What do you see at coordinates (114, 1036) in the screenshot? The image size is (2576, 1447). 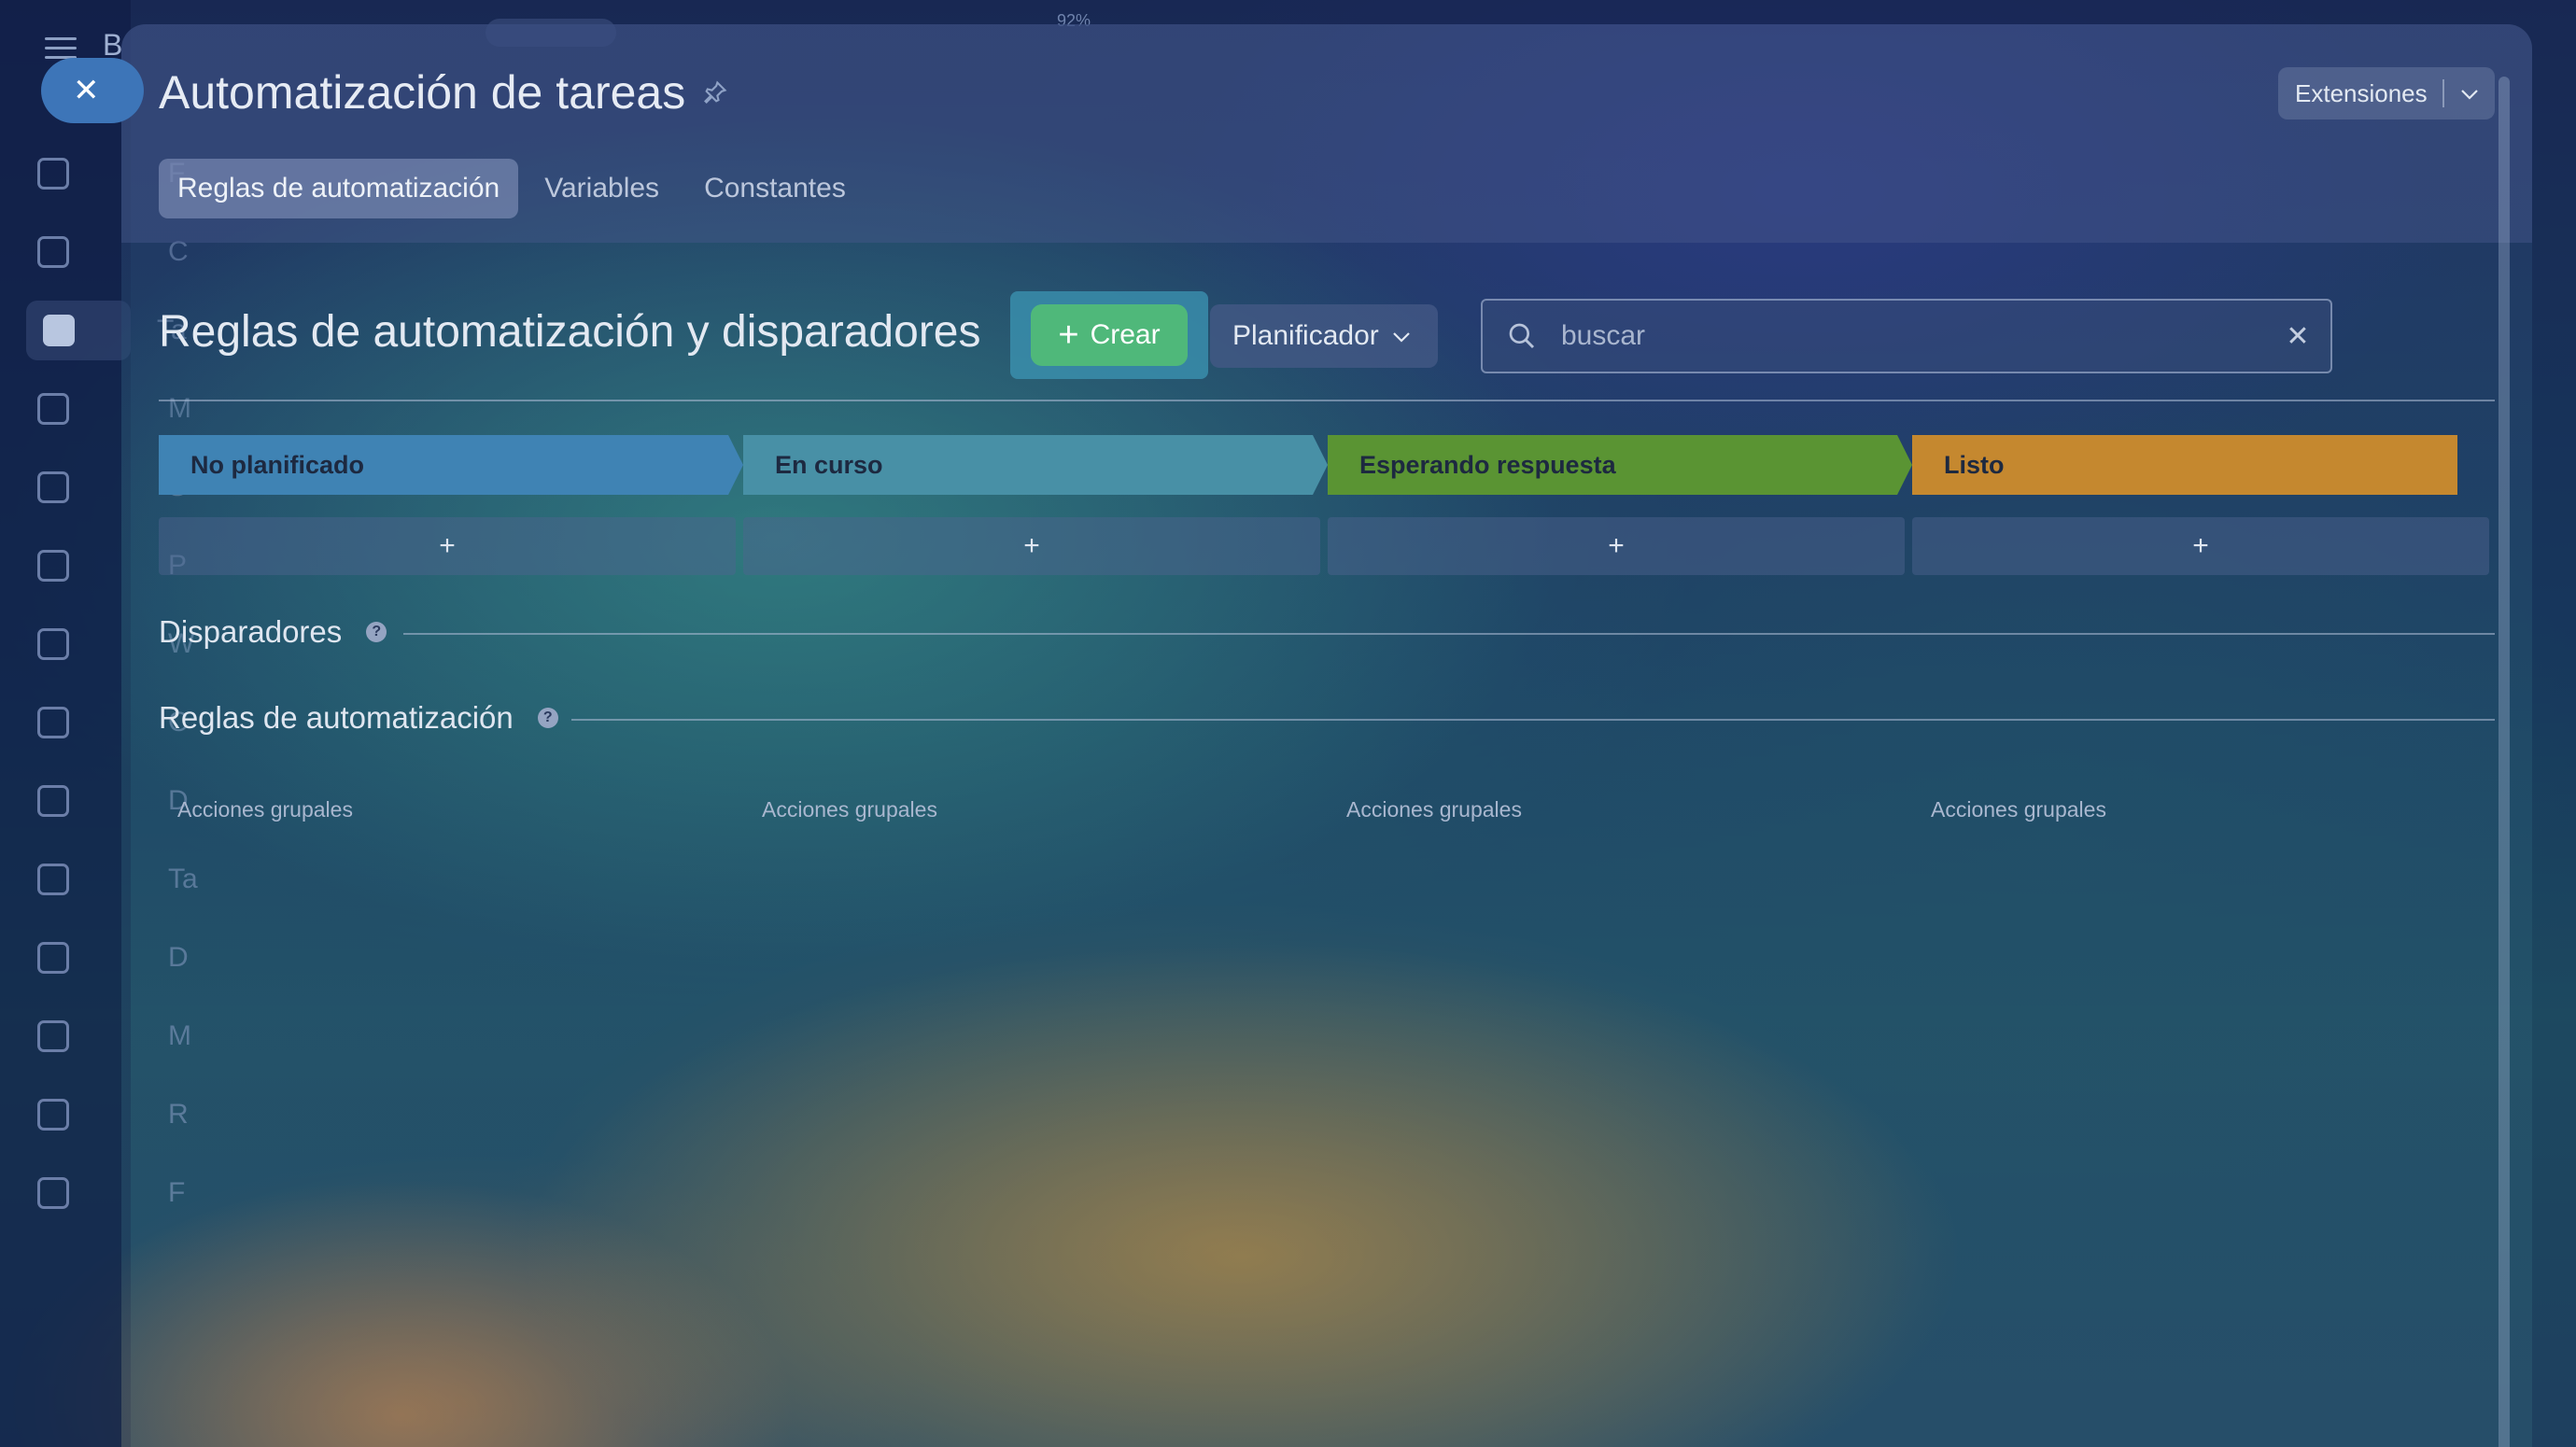 I see `sidebar-item-12: M` at bounding box center [114, 1036].